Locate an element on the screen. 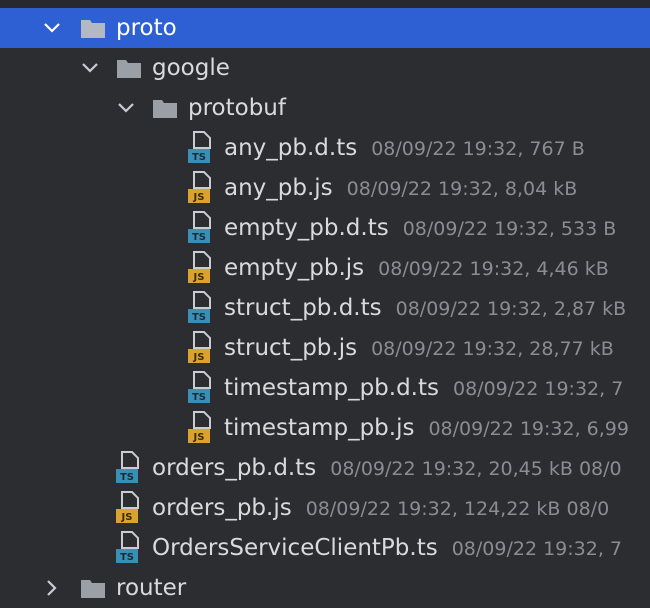  file-row: JS any_pb.js 08/09/22 19:32, 8,04 kB is located at coordinates (325, 188).